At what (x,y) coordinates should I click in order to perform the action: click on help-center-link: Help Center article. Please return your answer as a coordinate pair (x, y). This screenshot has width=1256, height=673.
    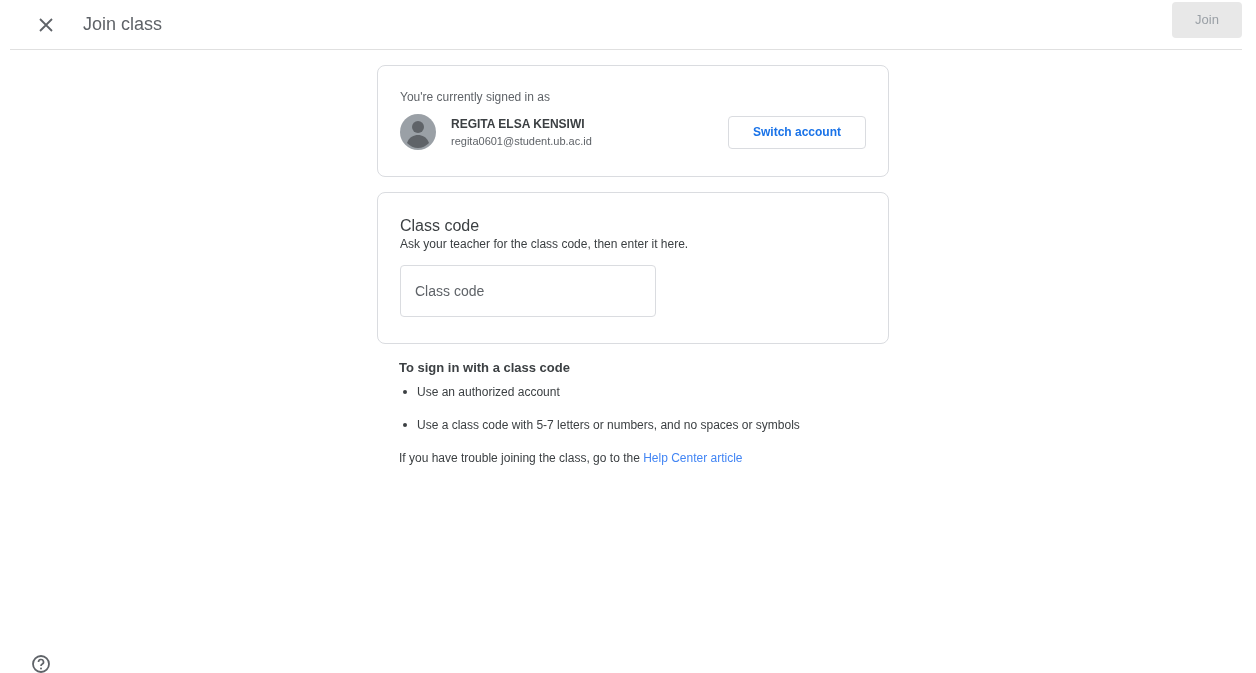
    Looking at the image, I should click on (693, 458).